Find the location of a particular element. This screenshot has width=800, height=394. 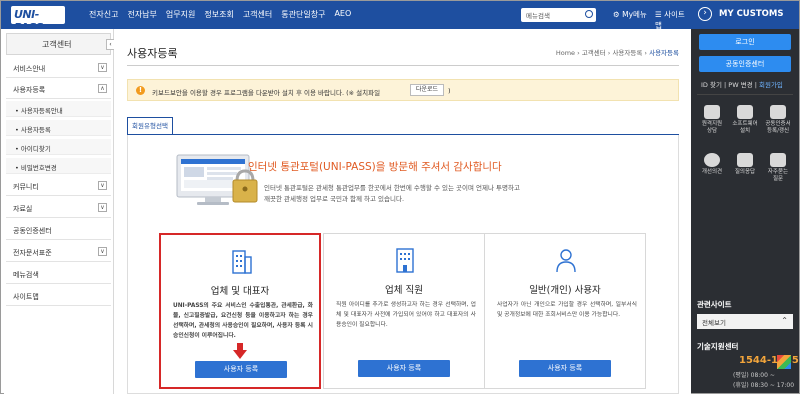

sidebar-header: 고객센터 ‹ is located at coordinates (60, 44).